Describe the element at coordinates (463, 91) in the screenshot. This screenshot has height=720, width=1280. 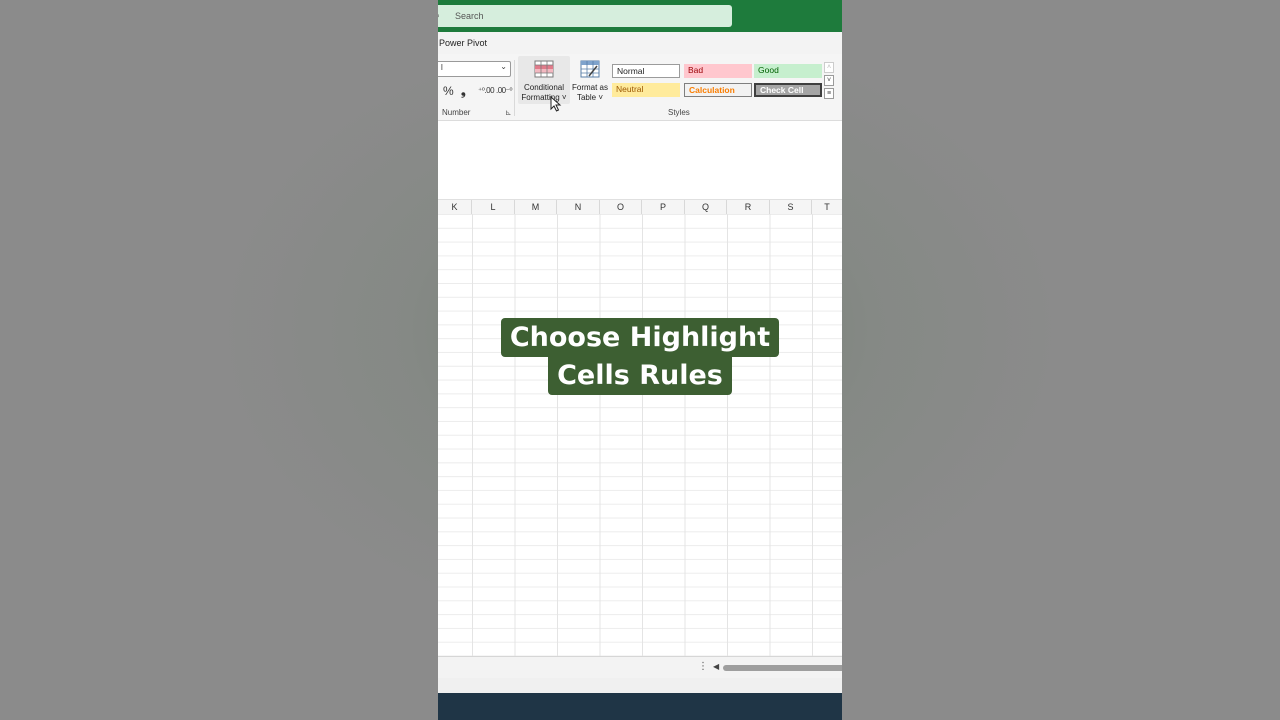
I see `comma-style-button: ❟` at that location.